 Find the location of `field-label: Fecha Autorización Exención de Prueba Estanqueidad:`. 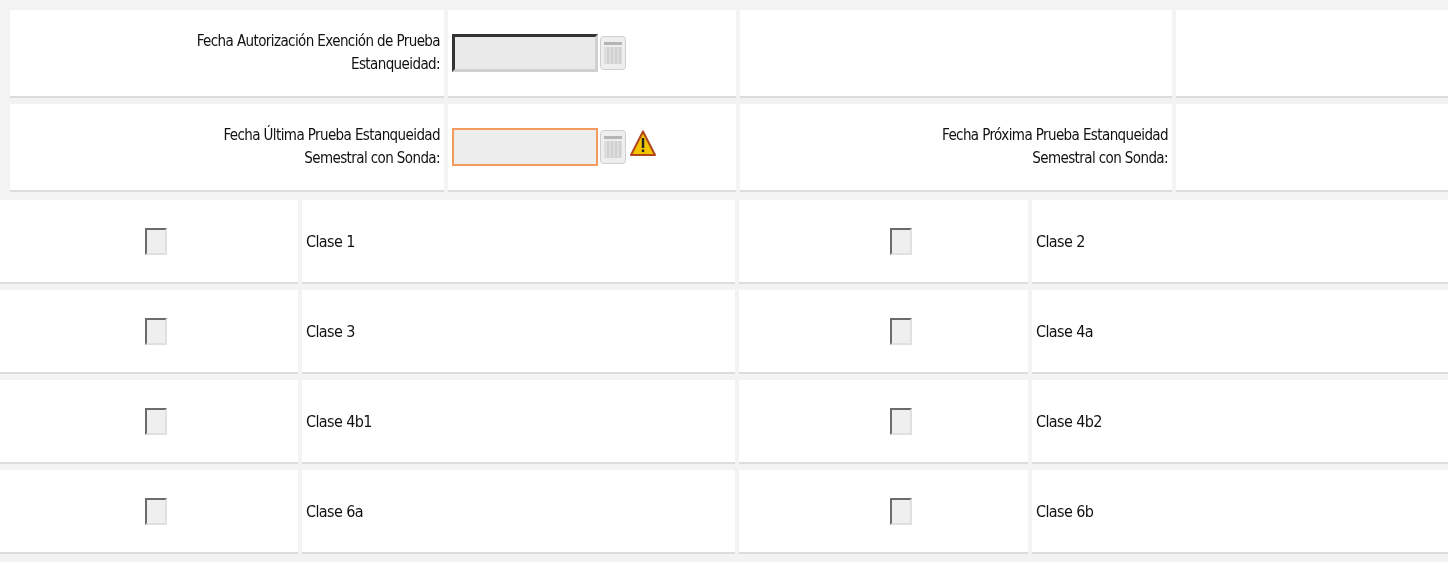

field-label: Fecha Autorización Exención de Prueba Estanqueidad: is located at coordinates (318, 53).